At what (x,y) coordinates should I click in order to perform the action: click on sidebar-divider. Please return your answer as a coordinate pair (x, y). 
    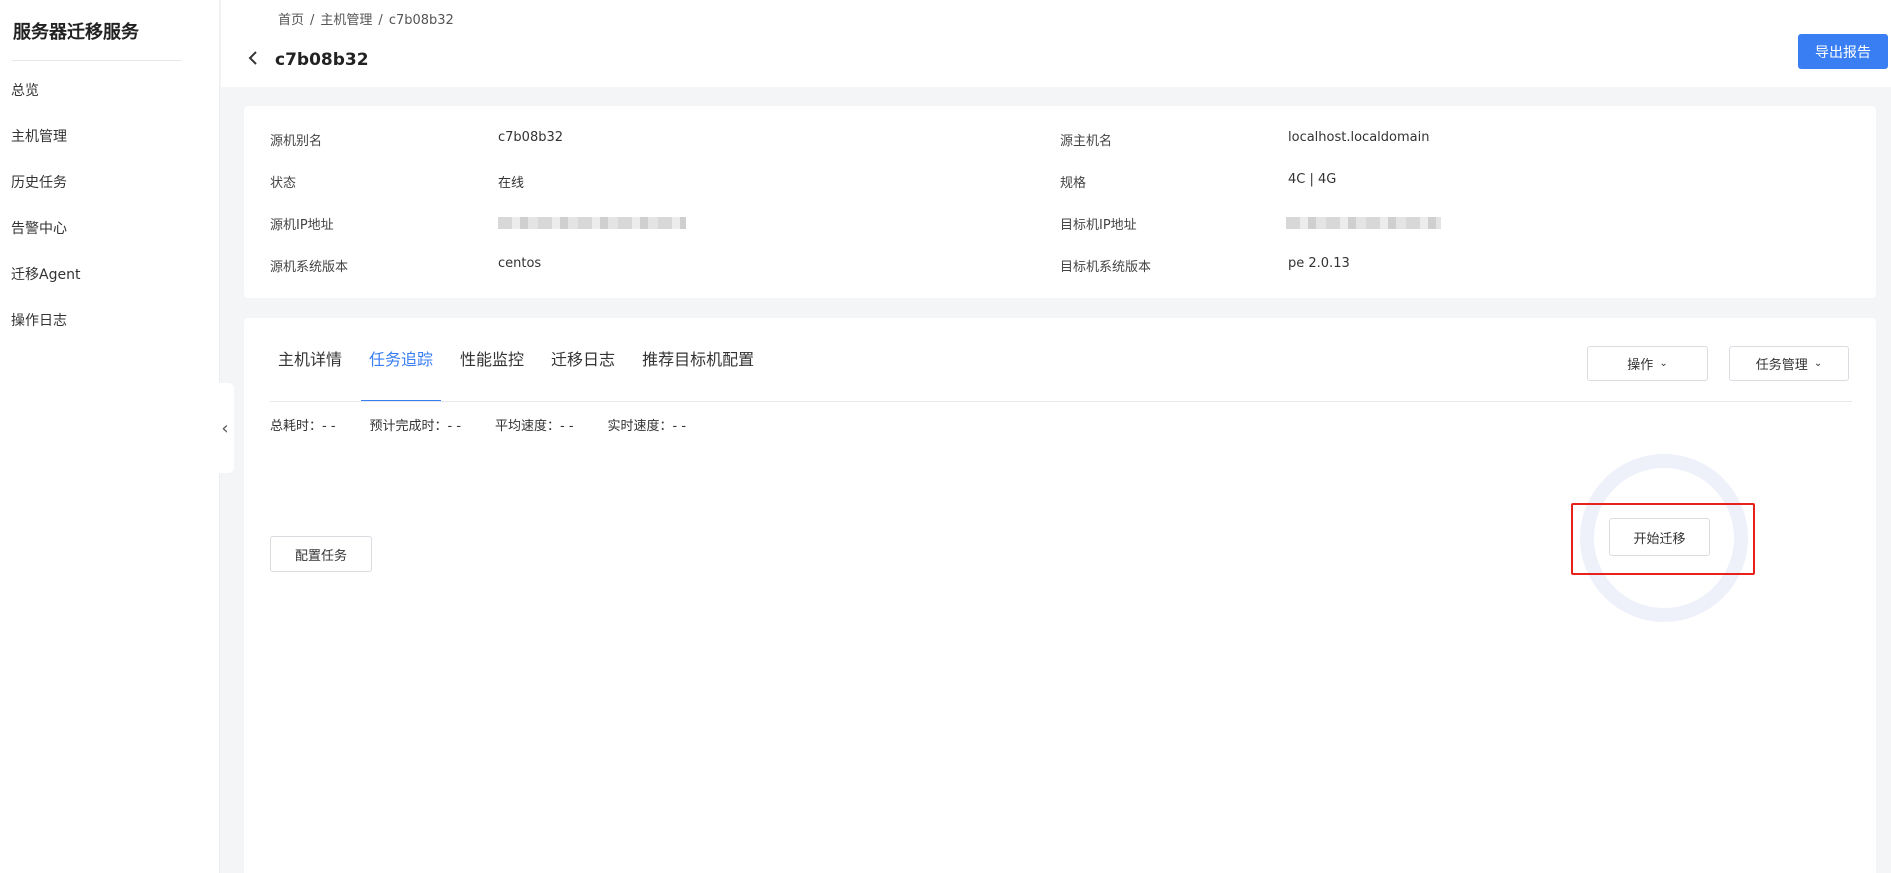
    Looking at the image, I should click on (97, 60).